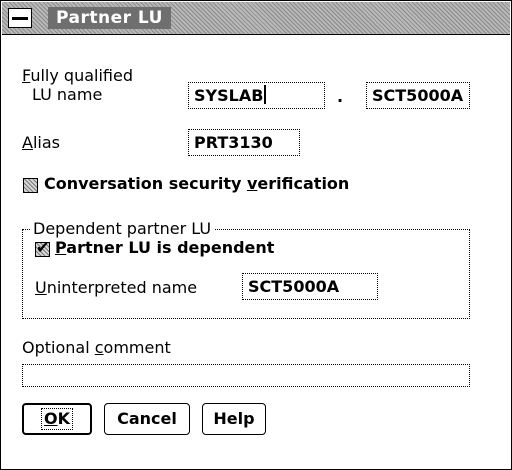  I want to click on alias-input: PRT3130, so click(244, 142).